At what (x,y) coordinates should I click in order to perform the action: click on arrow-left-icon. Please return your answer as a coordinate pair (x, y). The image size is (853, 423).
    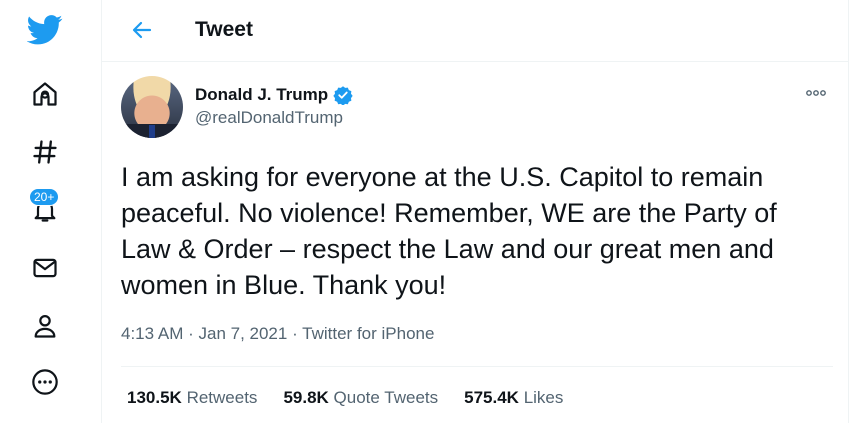
    Looking at the image, I should click on (142, 30).